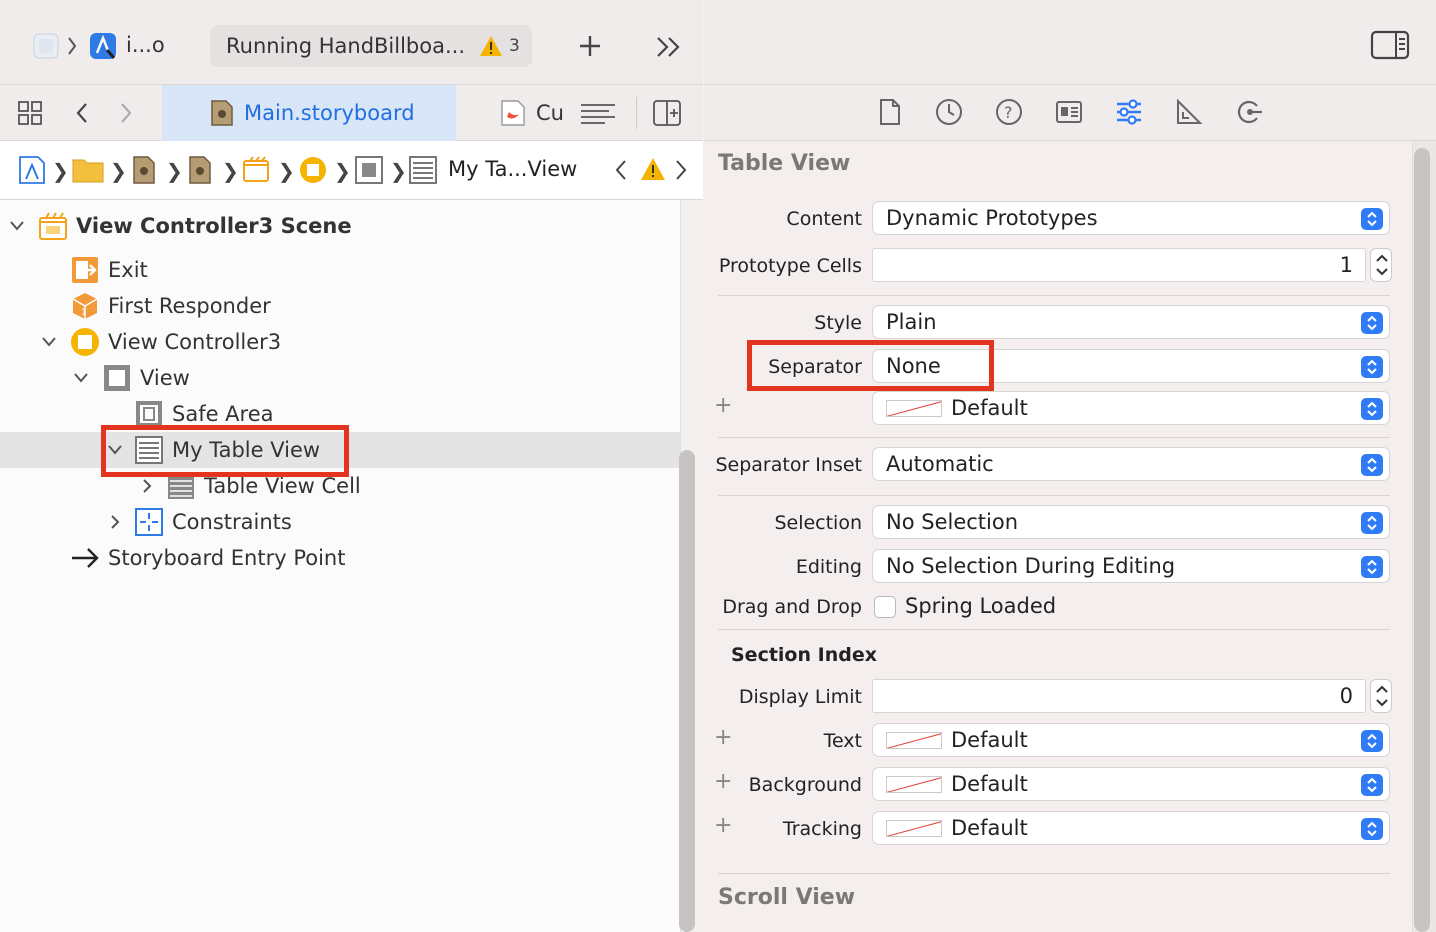 The width and height of the screenshot is (1436, 932). I want to click on size-inspector-icon, so click(1189, 112).